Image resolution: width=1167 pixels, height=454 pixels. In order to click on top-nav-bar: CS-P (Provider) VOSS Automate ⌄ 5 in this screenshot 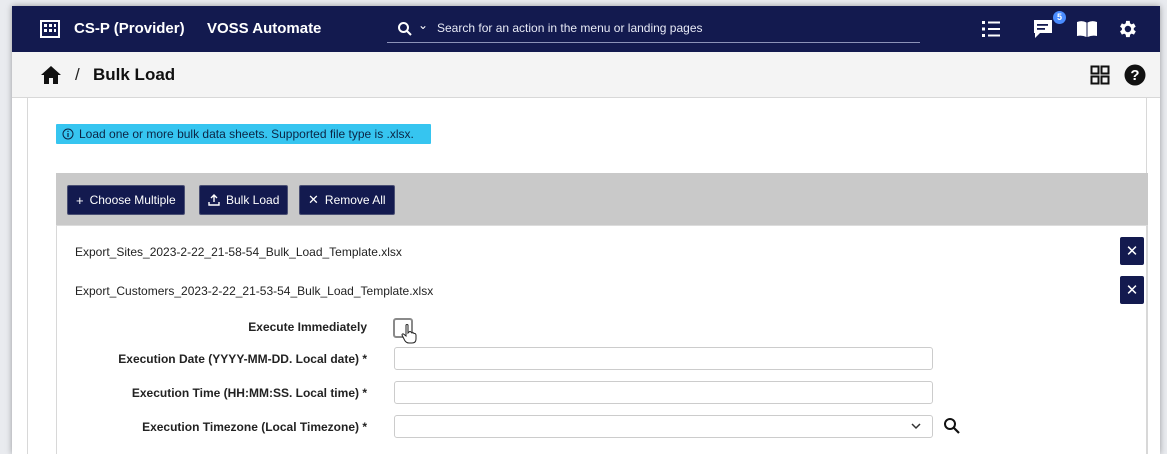, I will do `click(586, 29)`.